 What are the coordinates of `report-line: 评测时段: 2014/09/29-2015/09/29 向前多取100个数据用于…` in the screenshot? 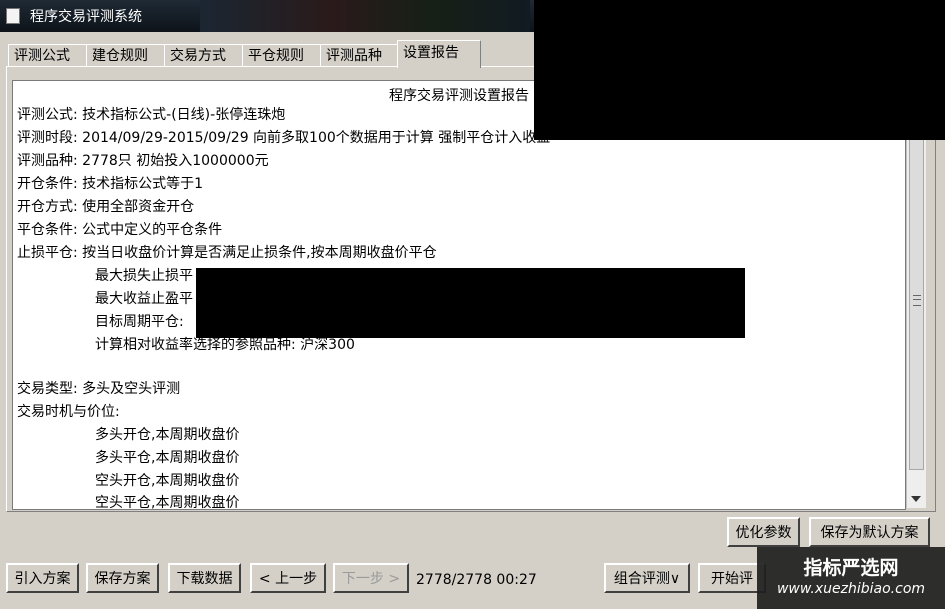 It's located at (284, 138).